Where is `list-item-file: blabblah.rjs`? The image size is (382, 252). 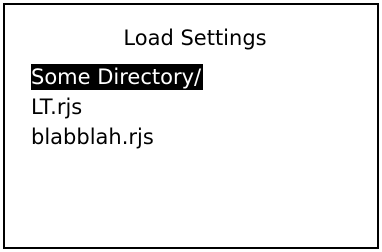 list-item-file: blabblah.rjs is located at coordinates (117, 137).